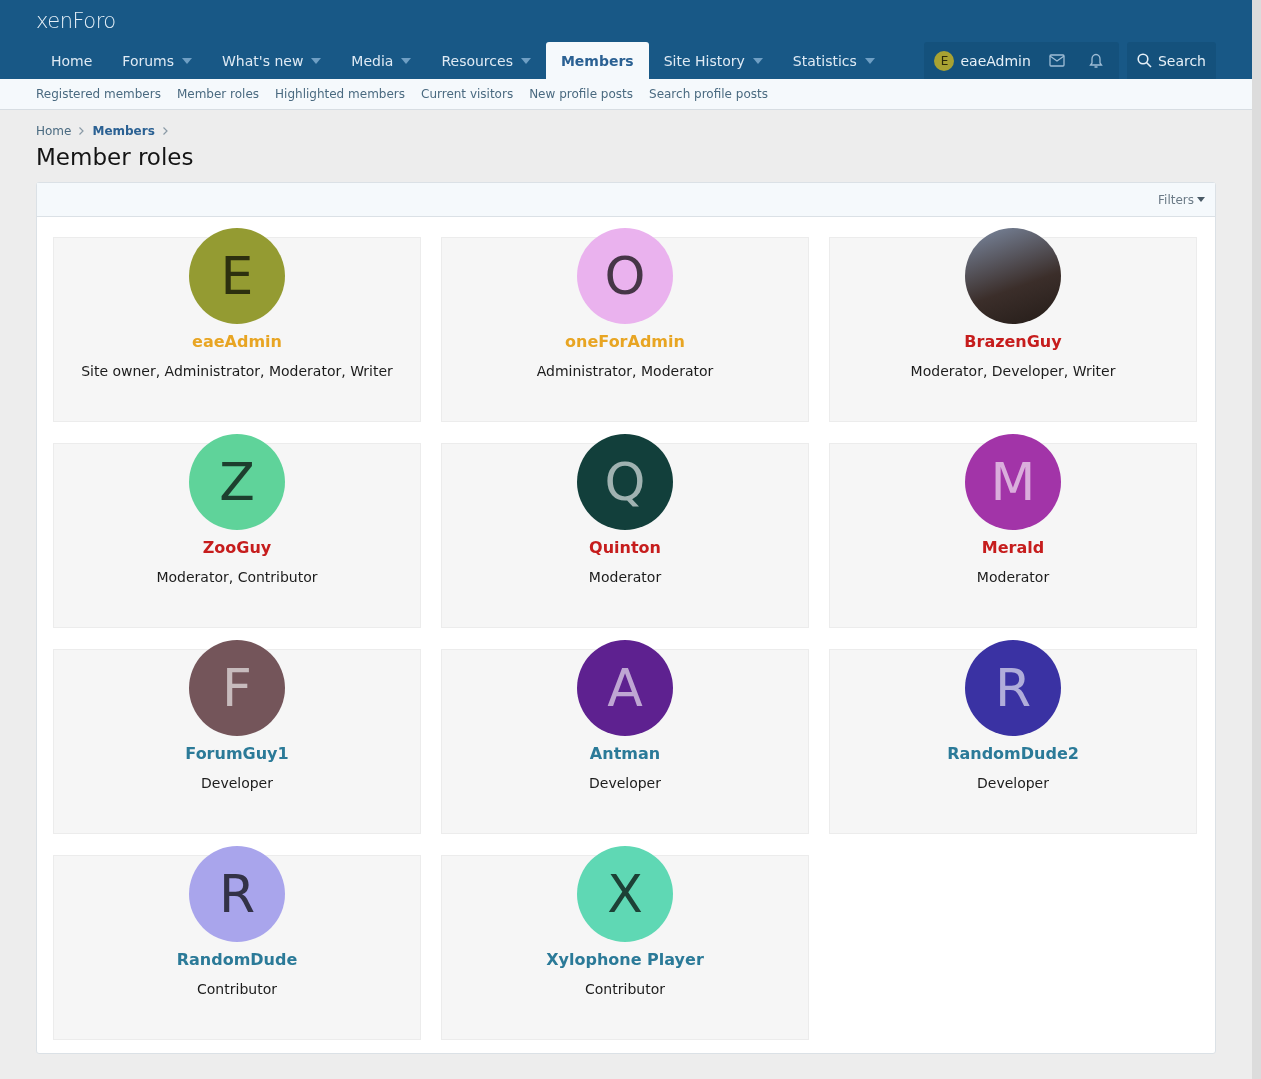 The width and height of the screenshot is (1261, 1079). Describe the element at coordinates (1013, 482) in the screenshot. I see `member-avatar: M` at that location.